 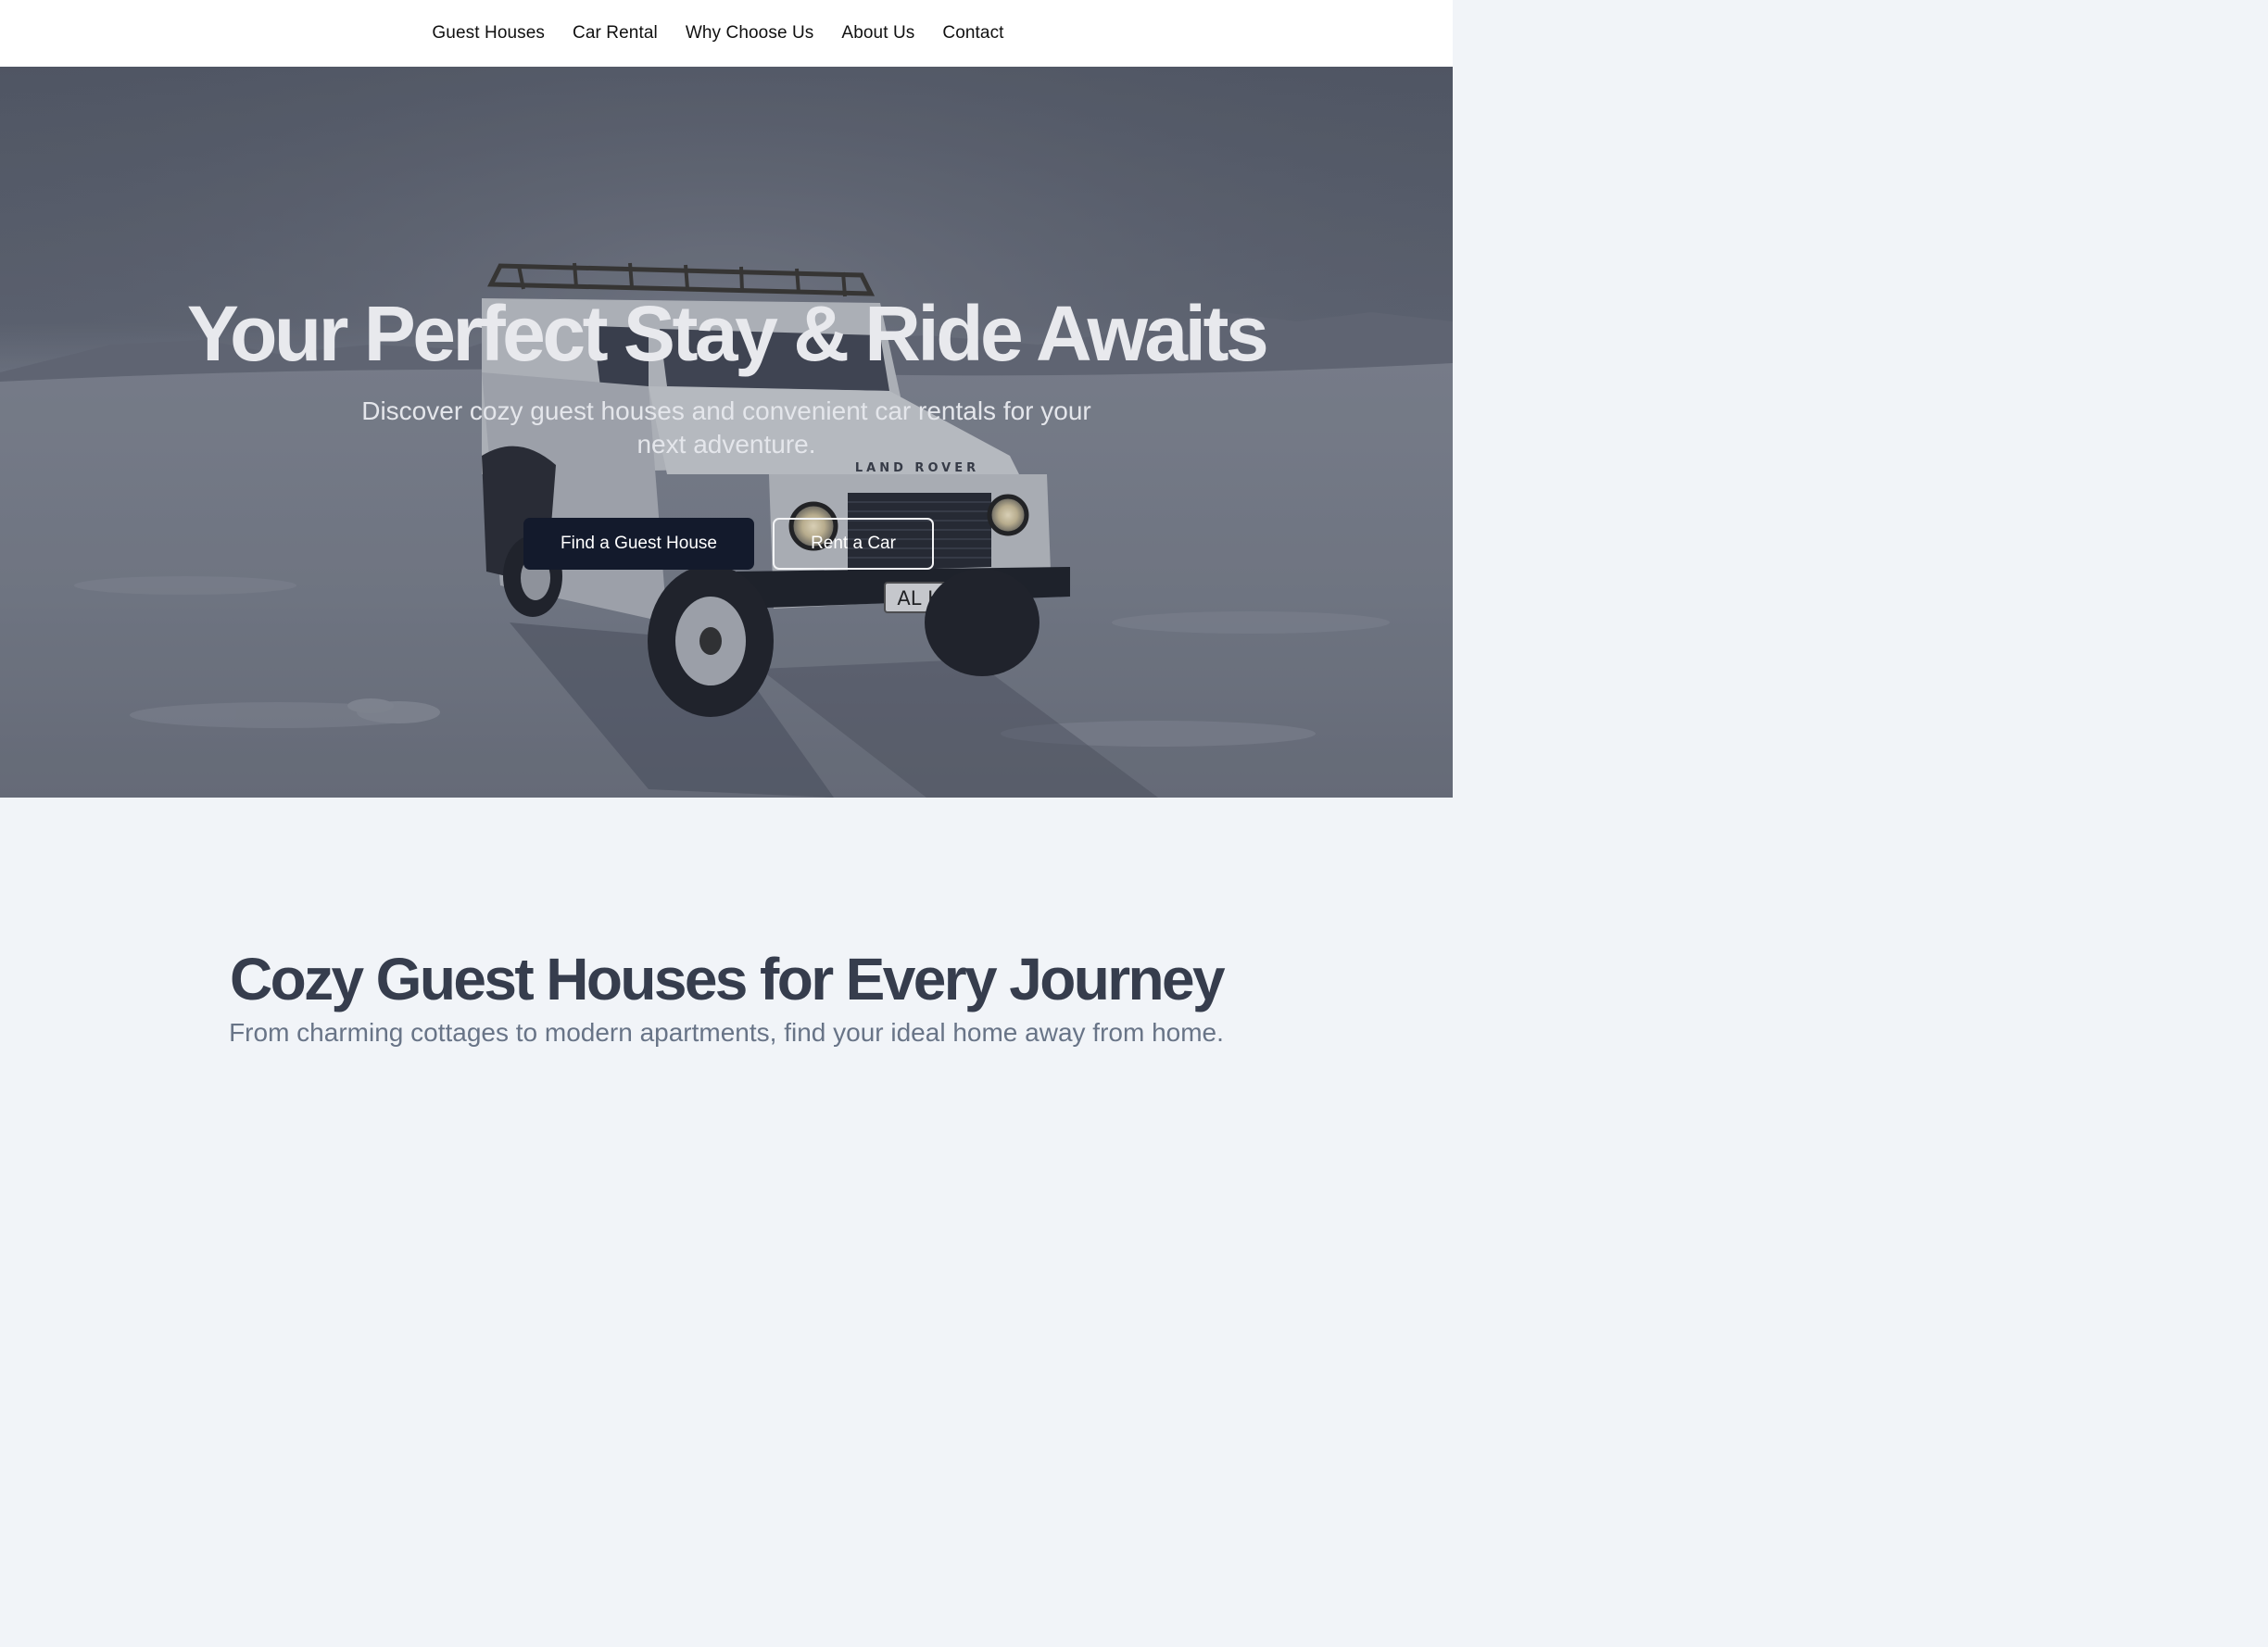 What do you see at coordinates (972, 33) in the screenshot?
I see `nav-link-contact: Contact` at bounding box center [972, 33].